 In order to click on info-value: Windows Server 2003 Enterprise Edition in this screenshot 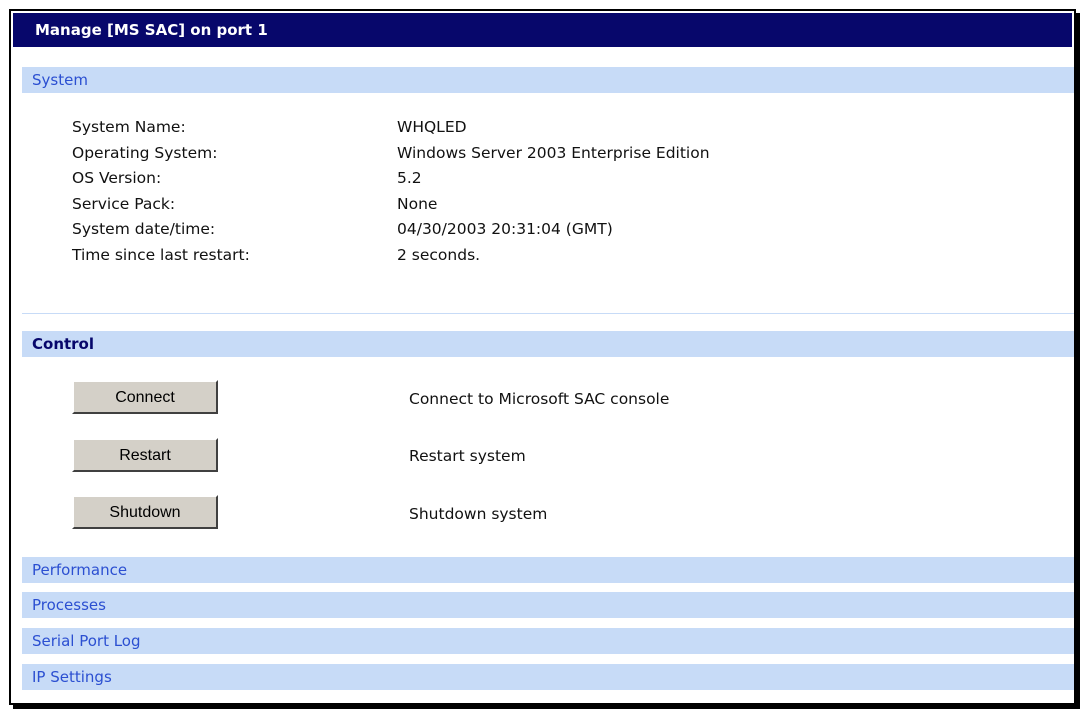, I will do `click(553, 152)`.